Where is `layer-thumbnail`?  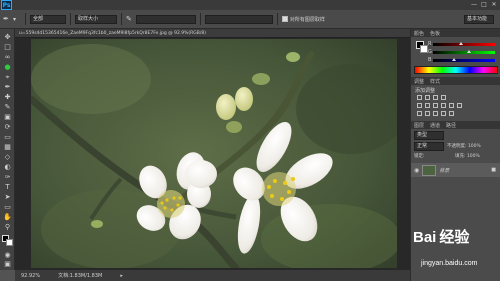 layer-thumbnail is located at coordinates (429, 170).